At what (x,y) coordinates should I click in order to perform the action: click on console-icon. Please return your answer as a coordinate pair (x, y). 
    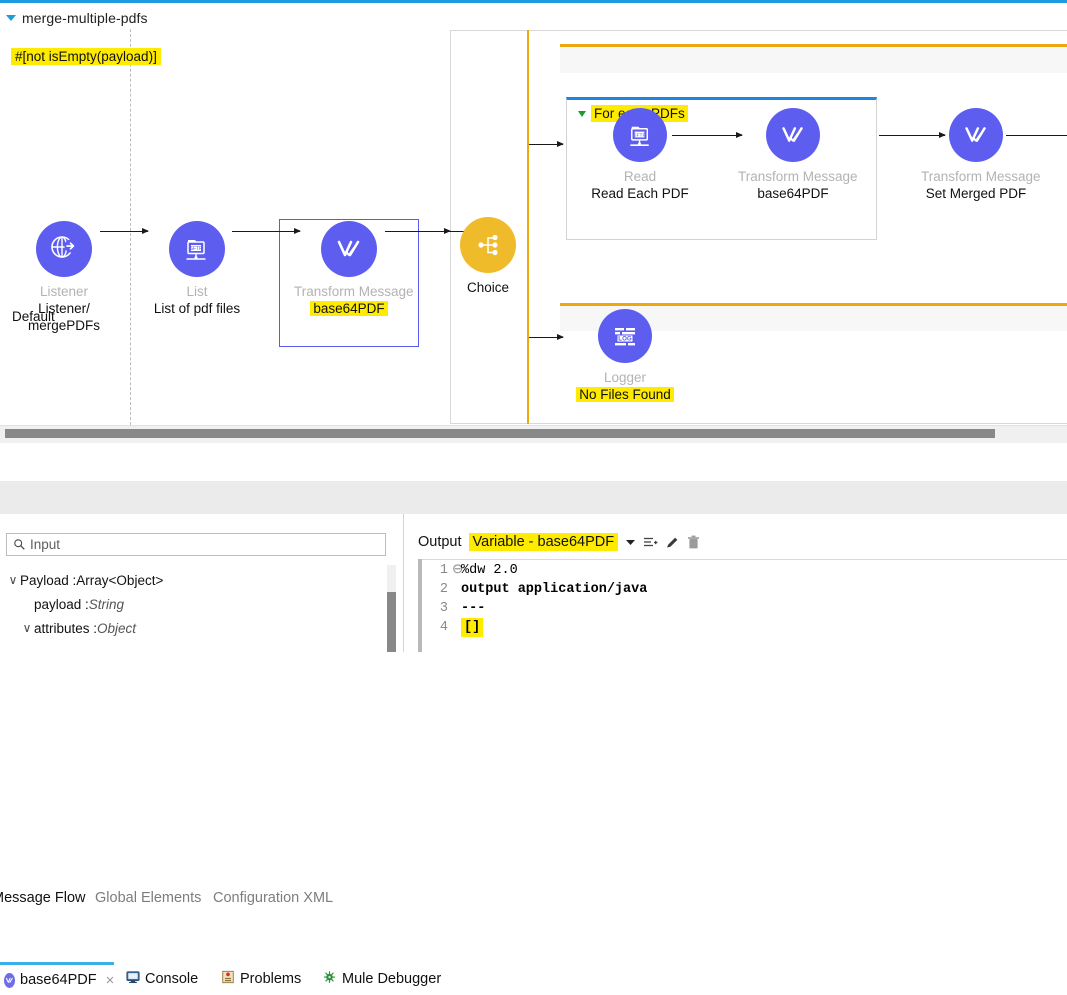
    Looking at the image, I should click on (133, 979).